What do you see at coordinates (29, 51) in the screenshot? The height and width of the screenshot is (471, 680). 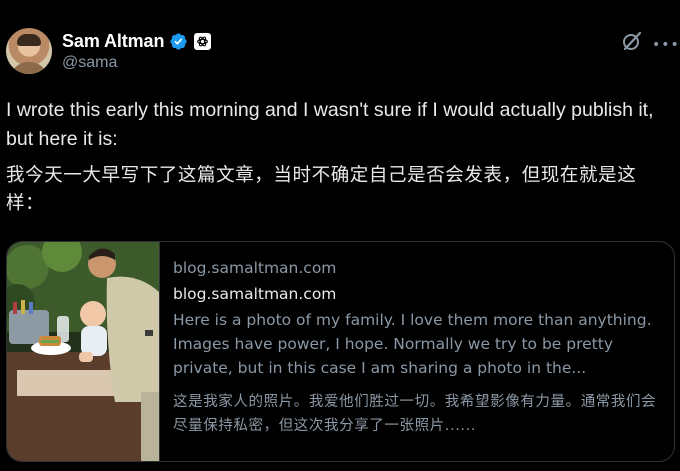 I see `avatar` at bounding box center [29, 51].